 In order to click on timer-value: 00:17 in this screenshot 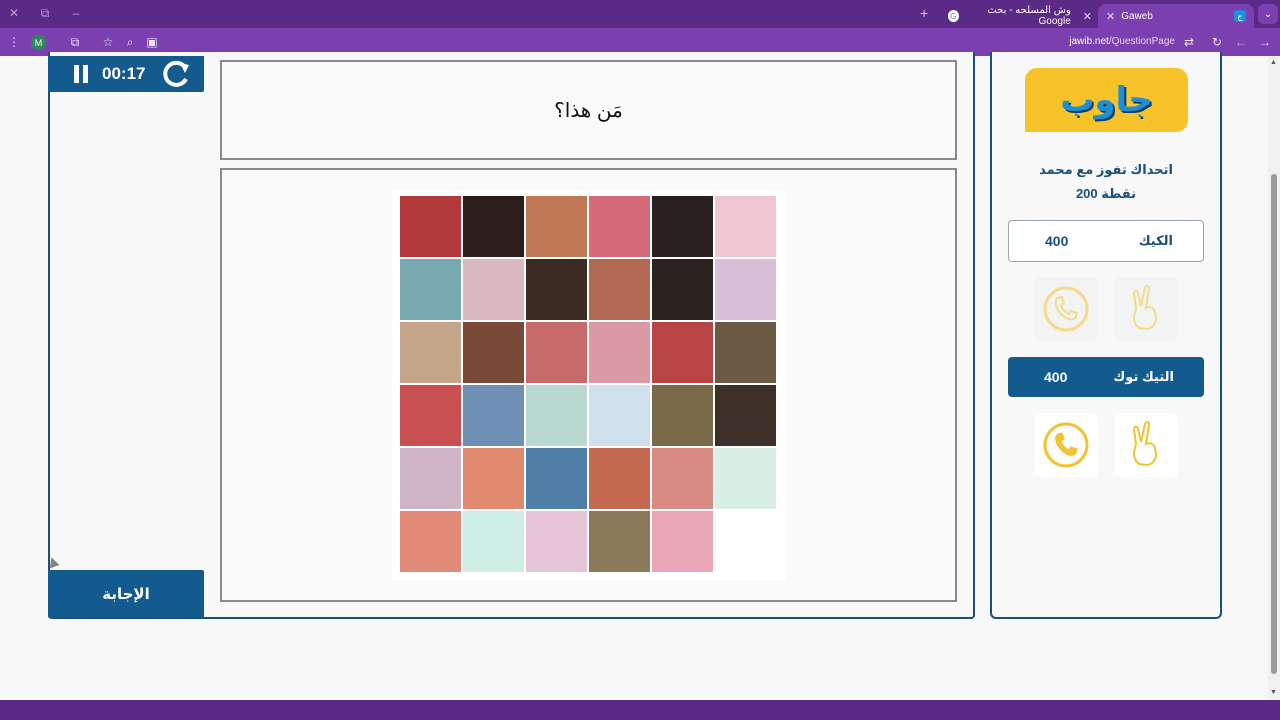, I will do `click(124, 73)`.